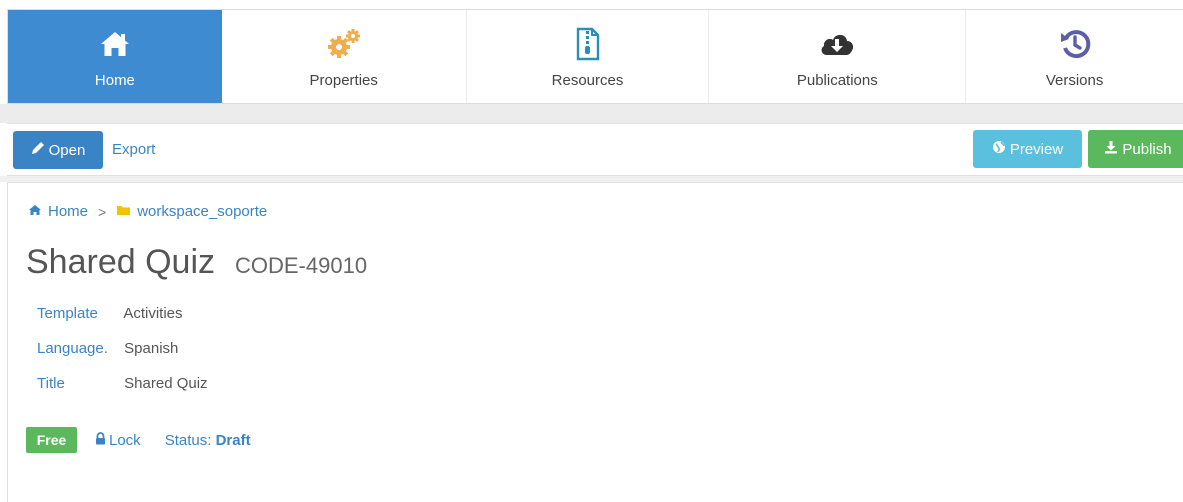  I want to click on tab-resources: Resources, so click(588, 56).